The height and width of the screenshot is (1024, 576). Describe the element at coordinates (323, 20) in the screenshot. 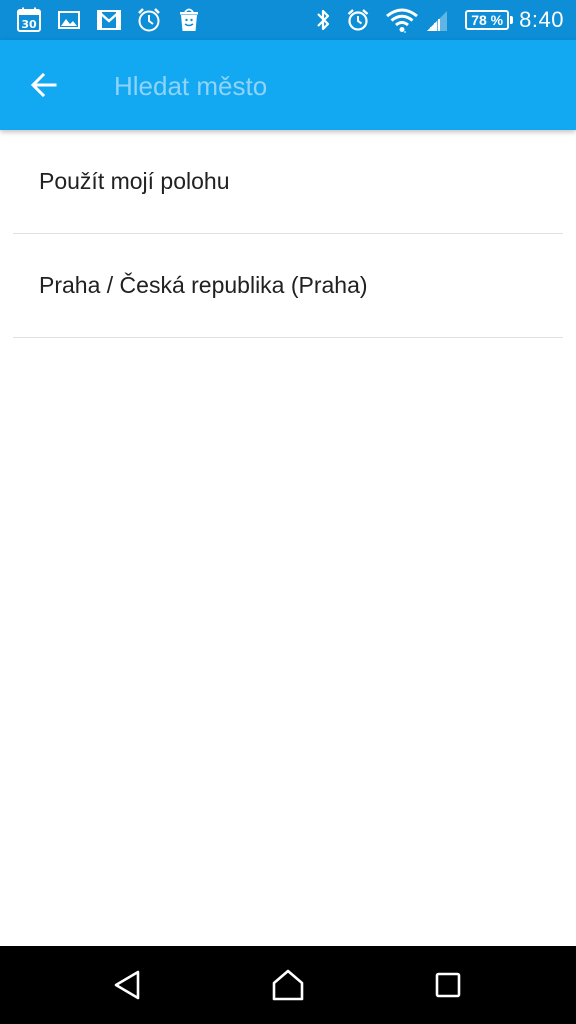

I see `bluetooth-icon` at that location.